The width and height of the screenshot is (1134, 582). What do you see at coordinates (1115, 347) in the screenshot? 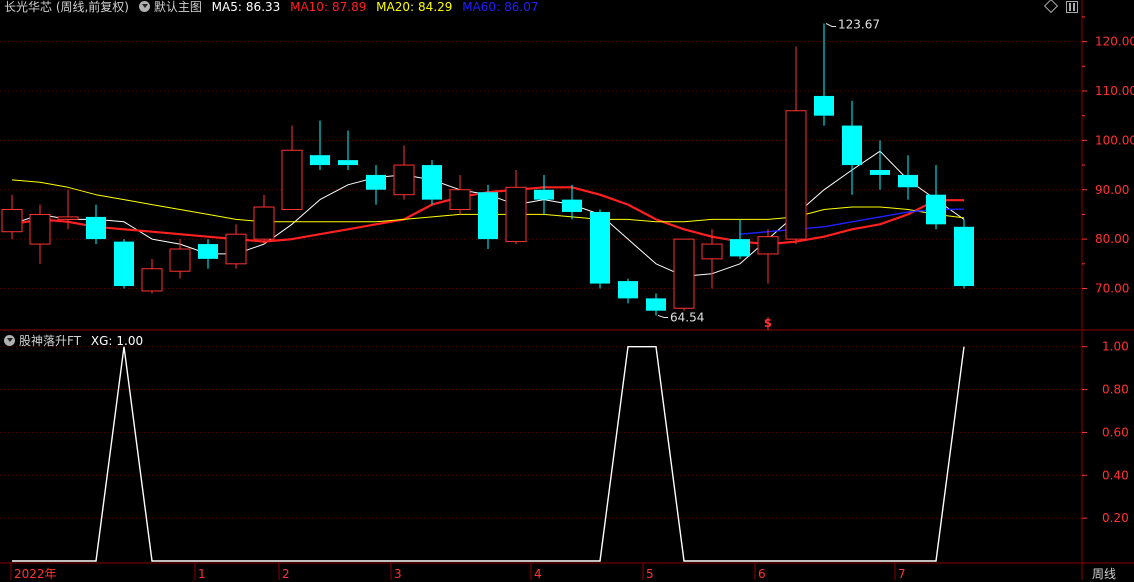
I see `indicator-tick-label: 1.00` at bounding box center [1115, 347].